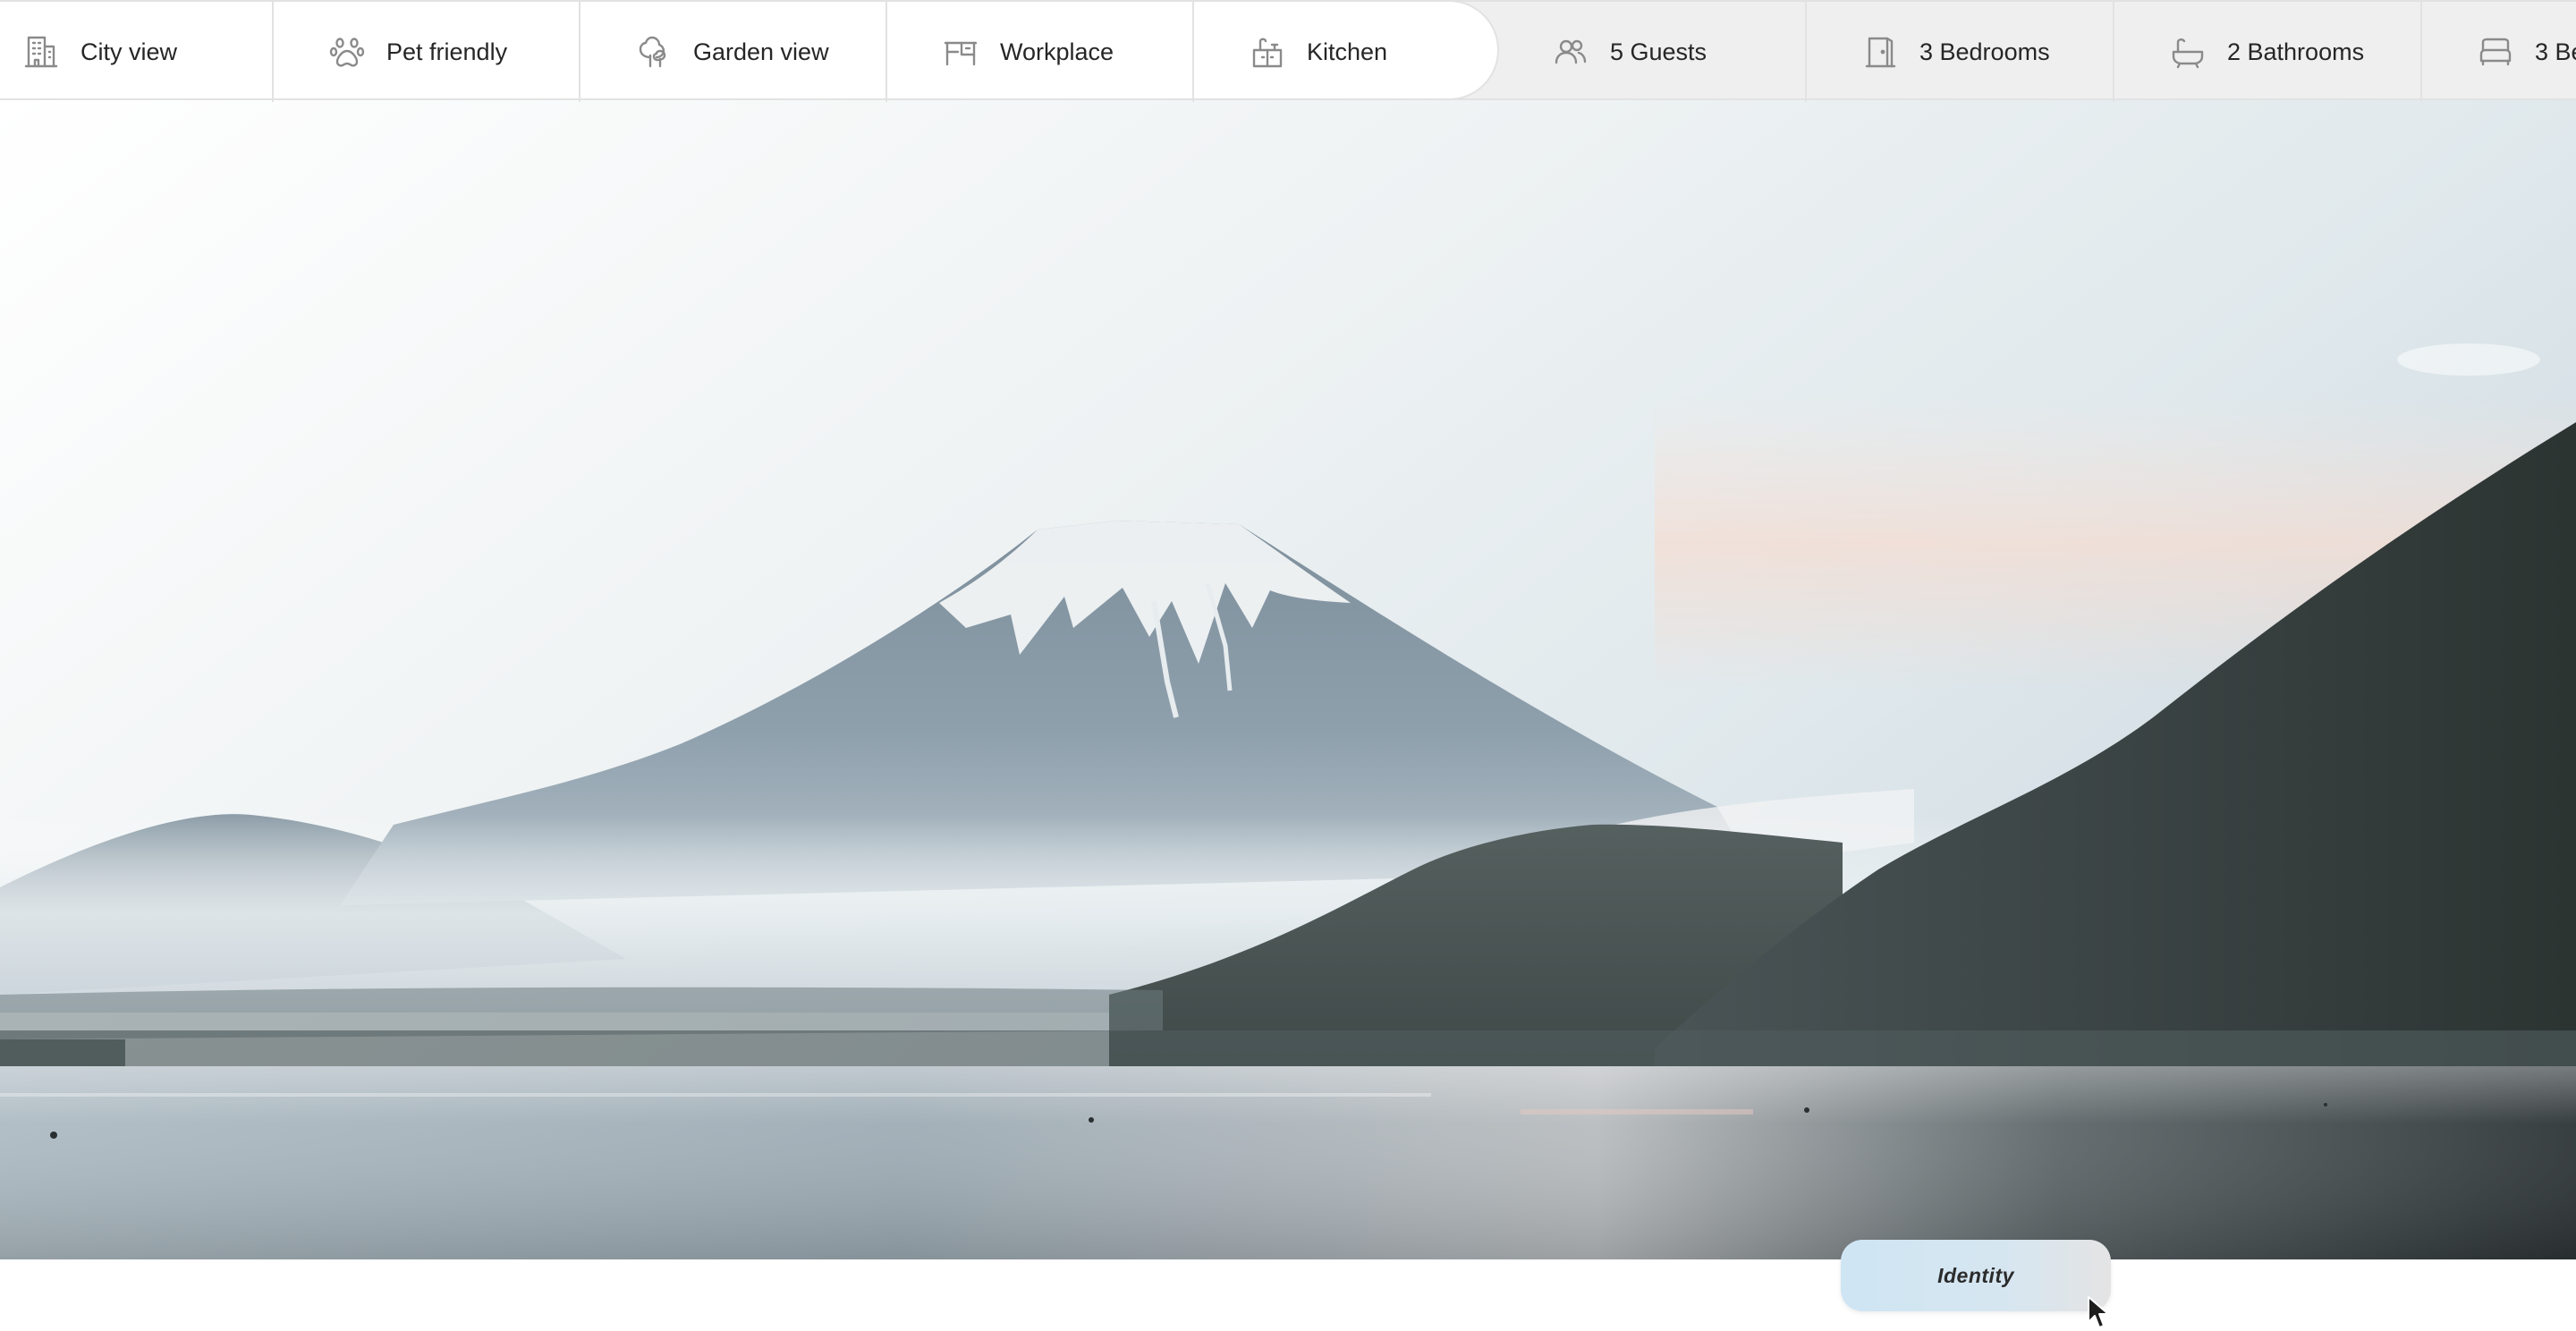 The image size is (2576, 1331). I want to click on chip-bathrooms: 2 Bathrooms, so click(2266, 52).